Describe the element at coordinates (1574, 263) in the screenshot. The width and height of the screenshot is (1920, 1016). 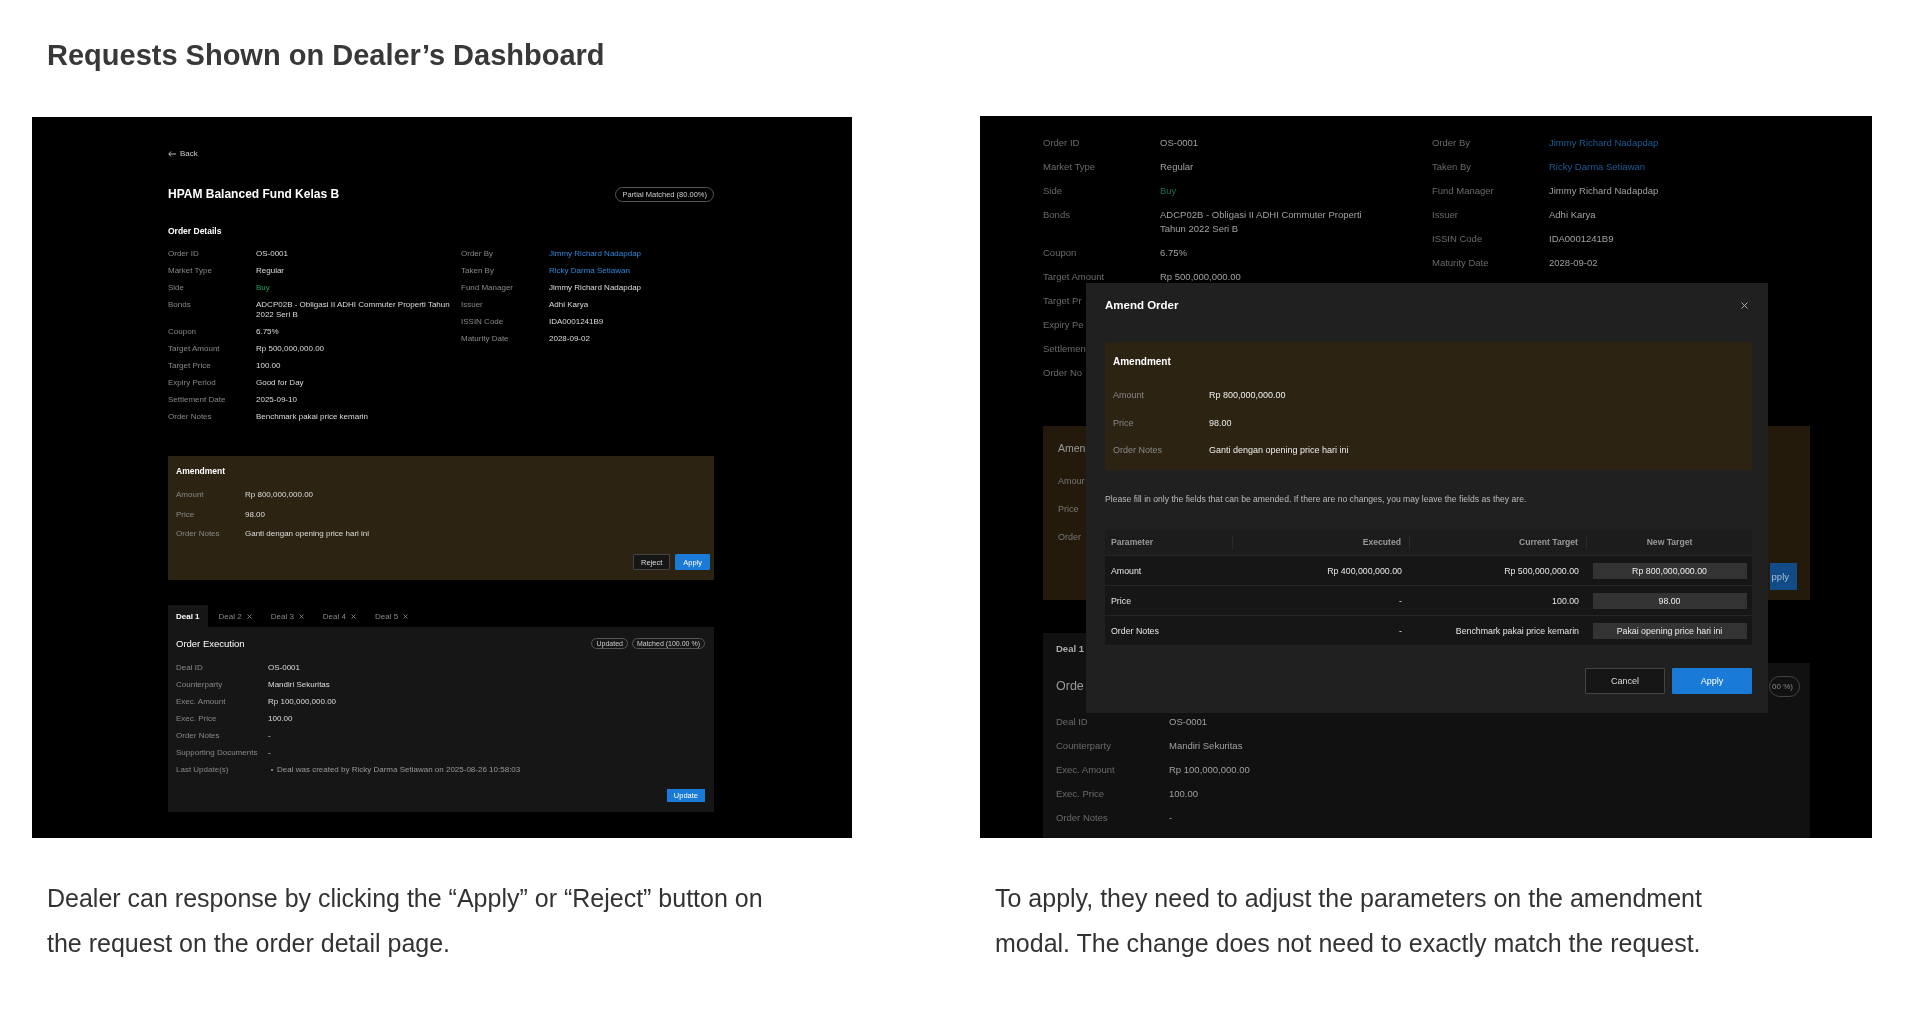
I see `field-value: 2028-09-02` at that location.